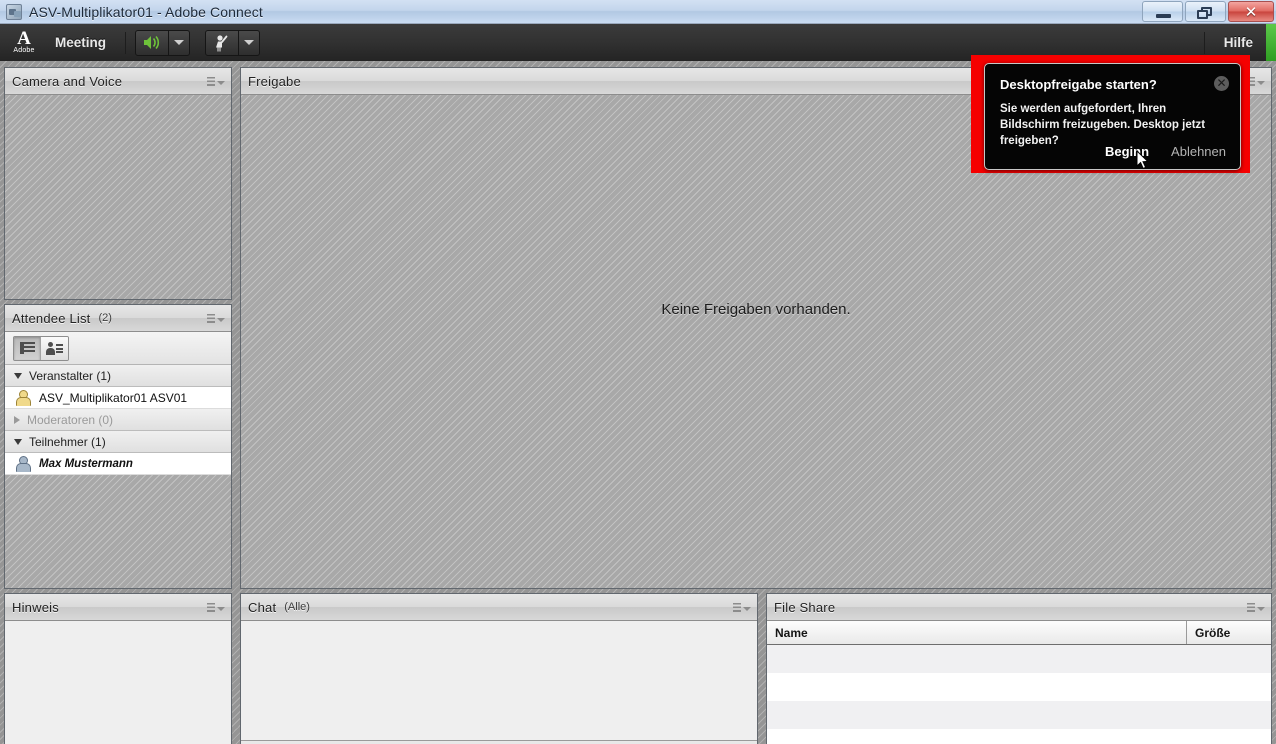  I want to click on pod-header: Attendee List (2), so click(118, 318).